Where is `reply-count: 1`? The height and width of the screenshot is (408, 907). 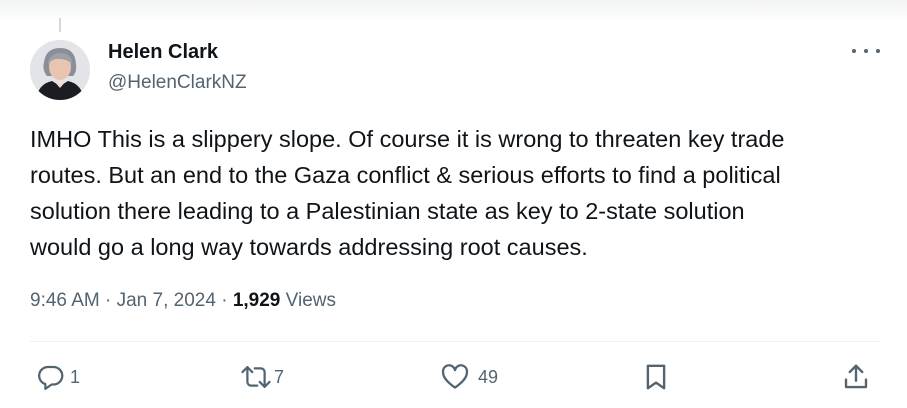 reply-count: 1 is located at coordinates (75, 376).